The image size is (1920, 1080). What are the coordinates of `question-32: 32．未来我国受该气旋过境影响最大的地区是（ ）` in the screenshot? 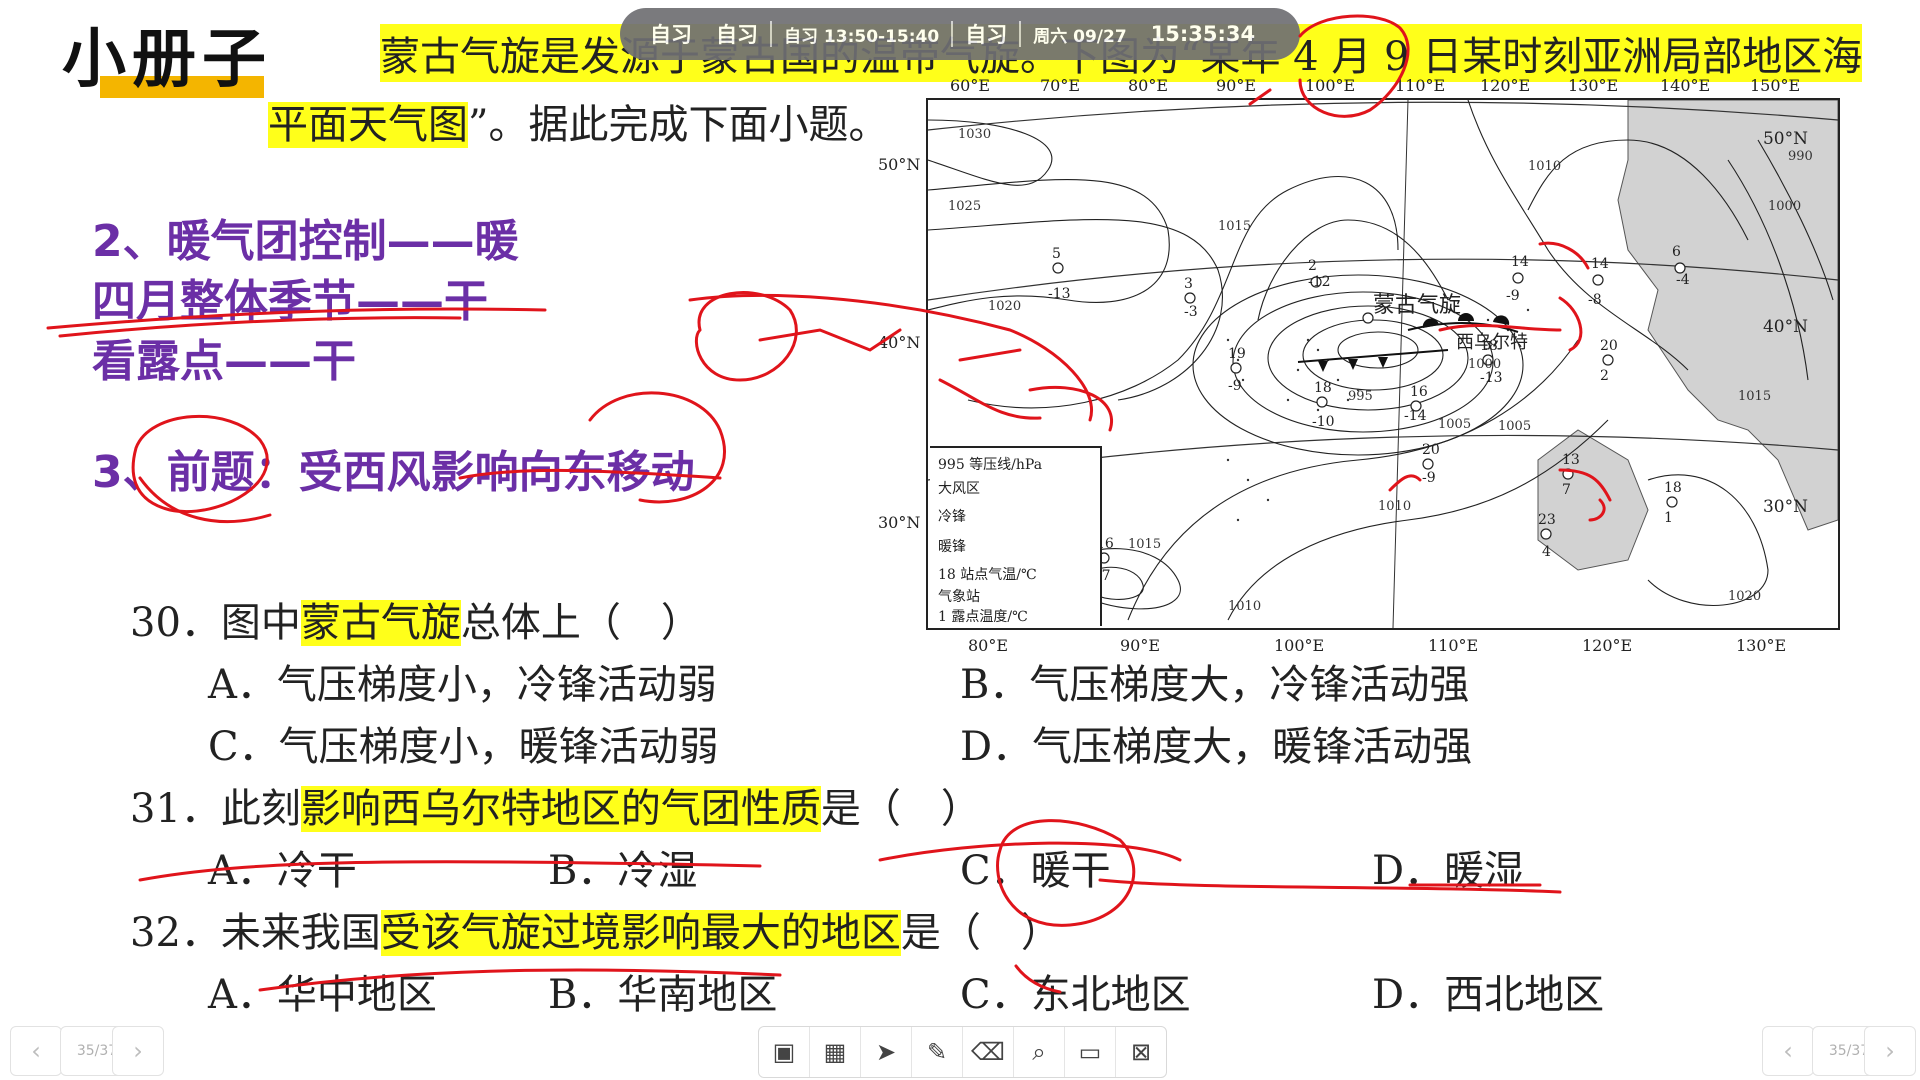 It's located at (595, 933).